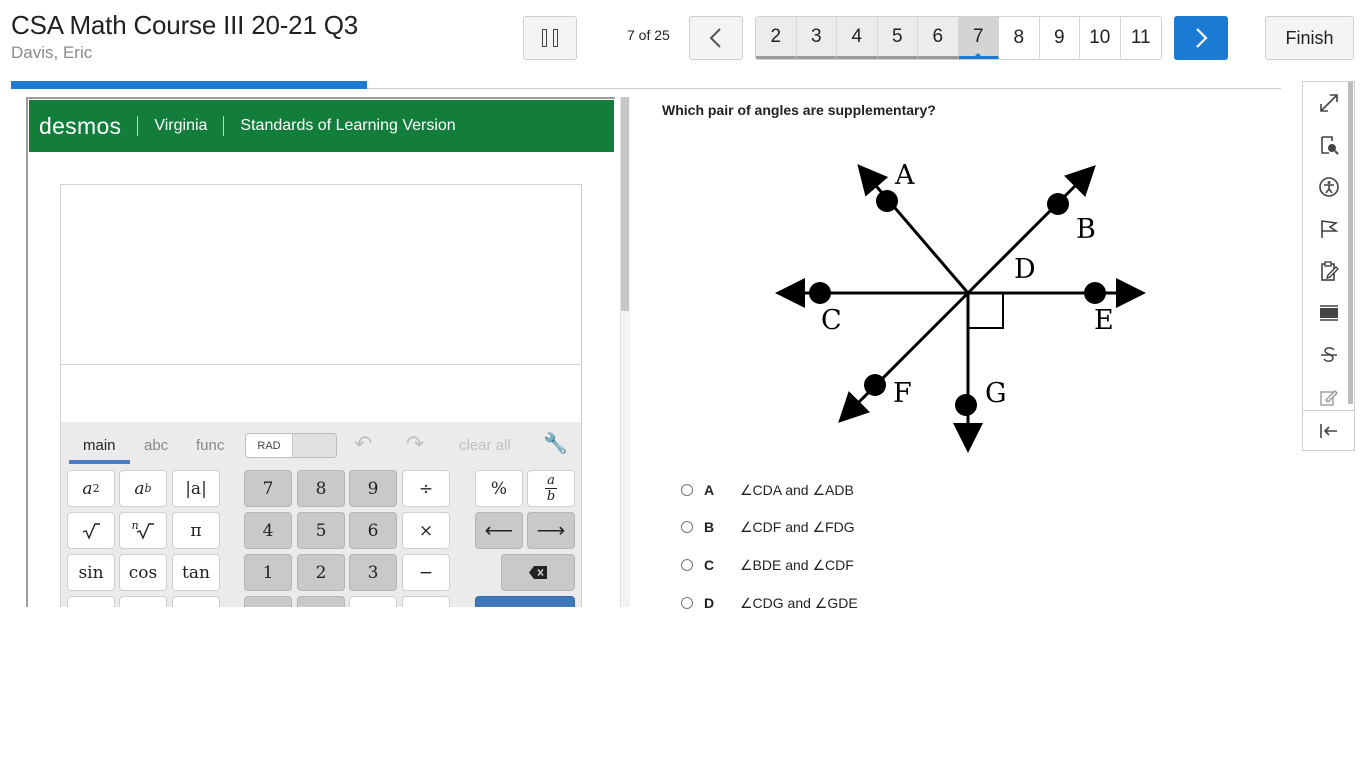 The image size is (1365, 768). What do you see at coordinates (1329, 431) in the screenshot?
I see `collapse-icon` at bounding box center [1329, 431].